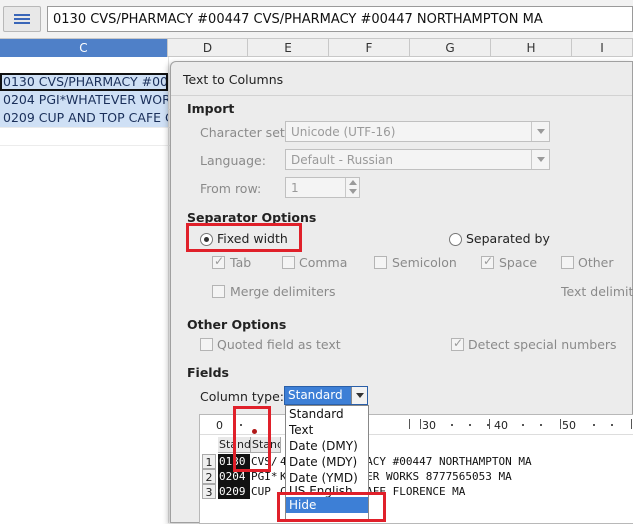  I want to click on comma-checkbox, so click(288, 262).